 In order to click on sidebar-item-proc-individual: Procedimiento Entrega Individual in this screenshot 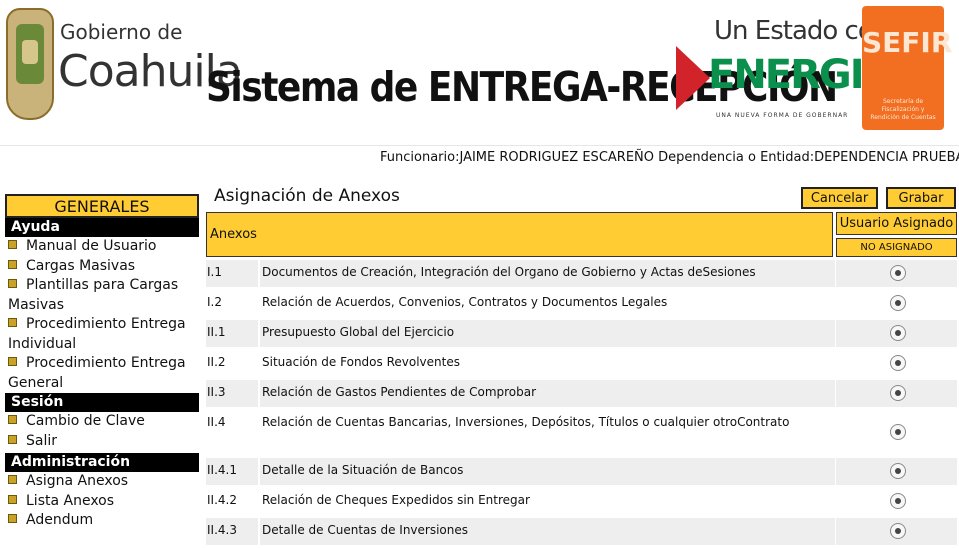, I will do `click(102, 334)`.